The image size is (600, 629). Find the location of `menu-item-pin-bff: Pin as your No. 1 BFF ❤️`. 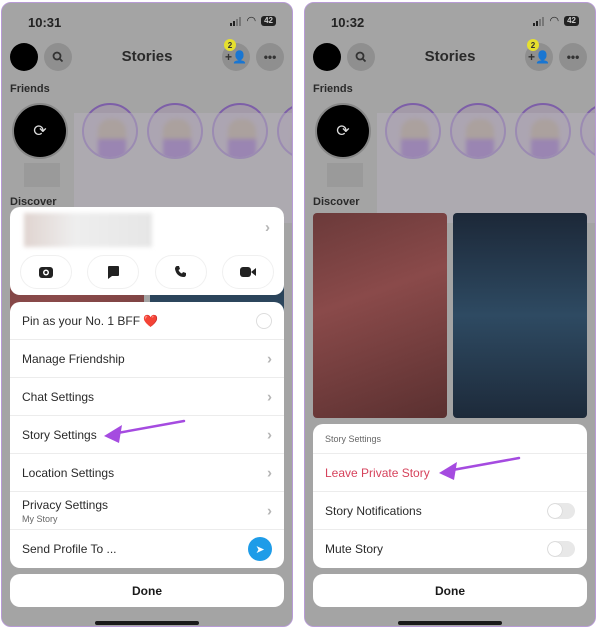

menu-item-pin-bff: Pin as your No. 1 BFF ❤️ is located at coordinates (147, 321).